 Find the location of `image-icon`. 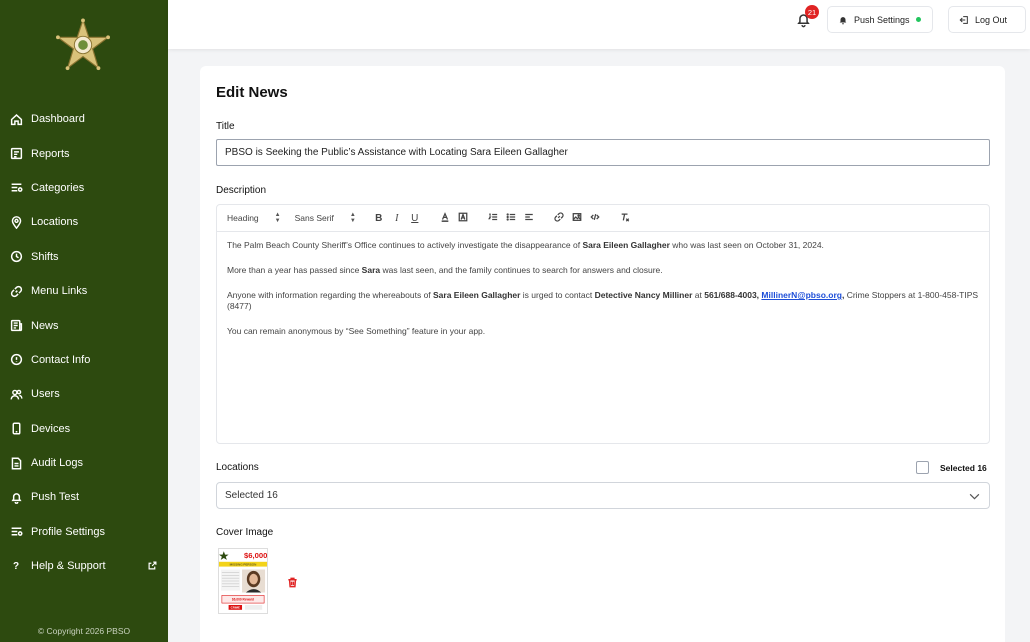

image-icon is located at coordinates (577, 216).